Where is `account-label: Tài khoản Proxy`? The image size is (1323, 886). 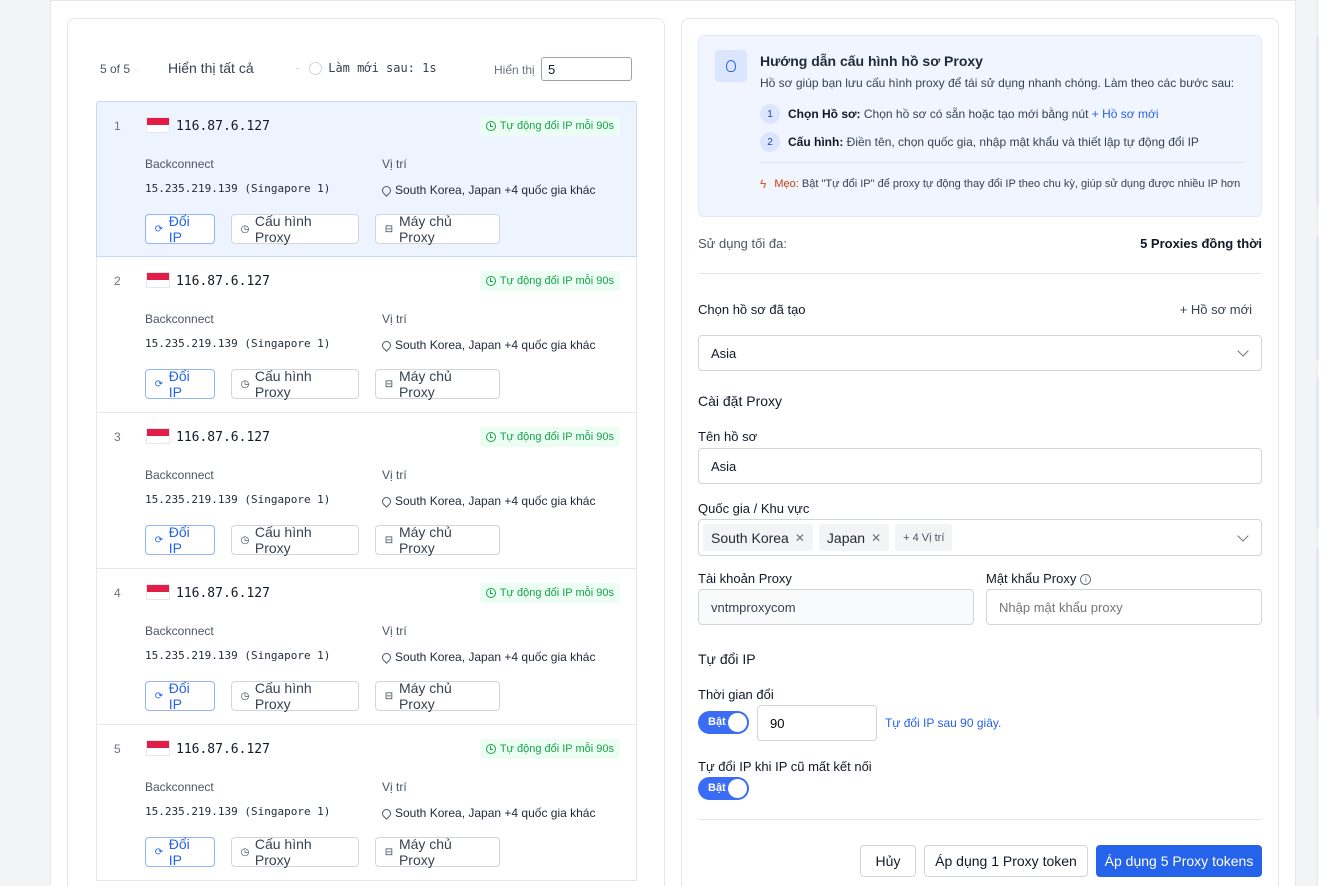 account-label: Tài khoản Proxy is located at coordinates (745, 578).